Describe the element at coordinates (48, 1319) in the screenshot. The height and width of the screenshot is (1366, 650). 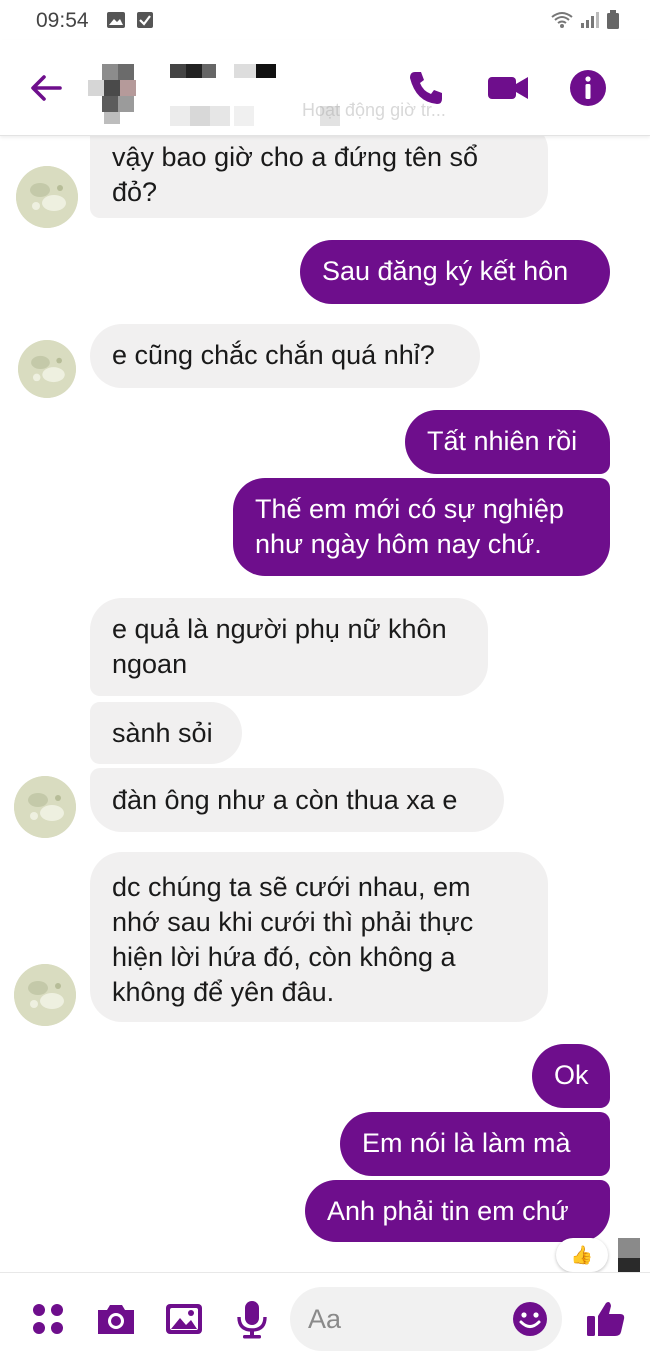
I see `apps-grid-icon` at that location.